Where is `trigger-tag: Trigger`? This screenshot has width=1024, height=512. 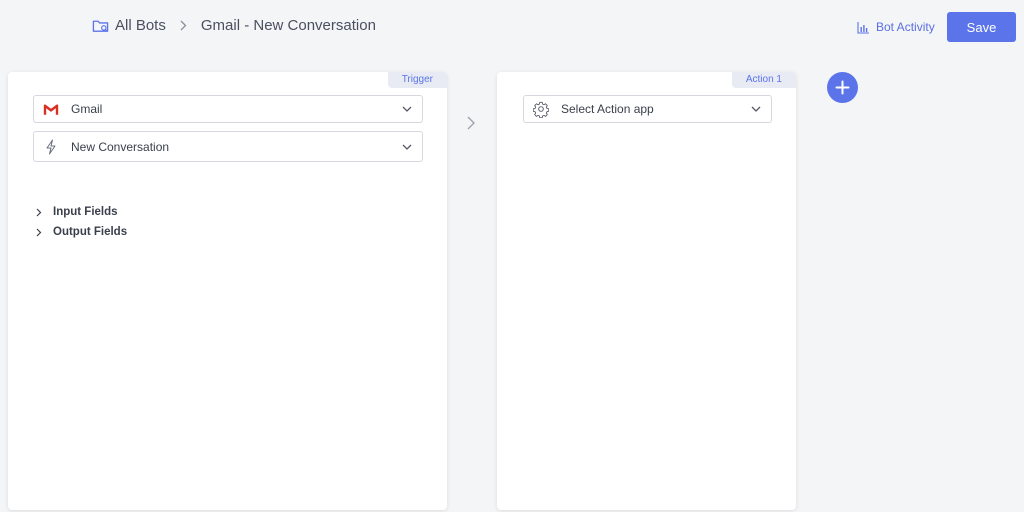 trigger-tag: Trigger is located at coordinates (417, 80).